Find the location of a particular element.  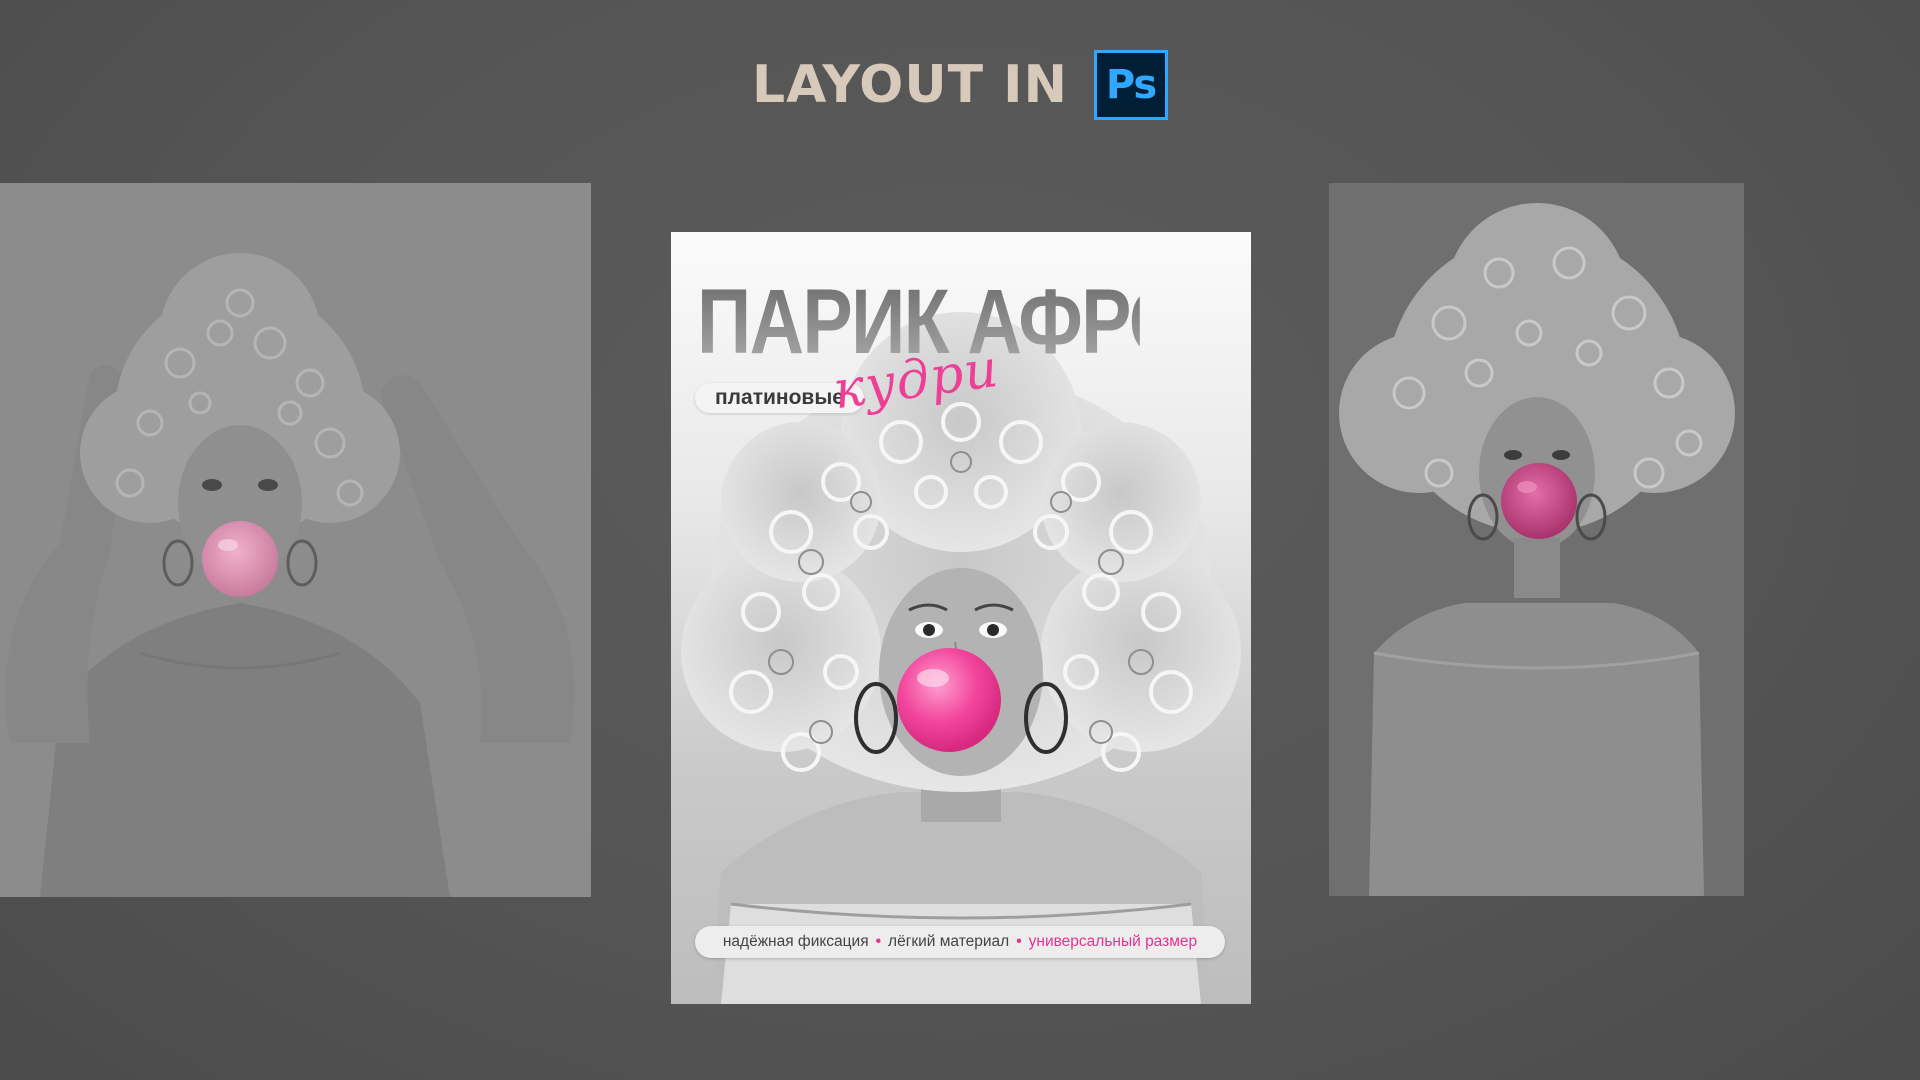

feature-material: лёгкий материал is located at coordinates (949, 941).